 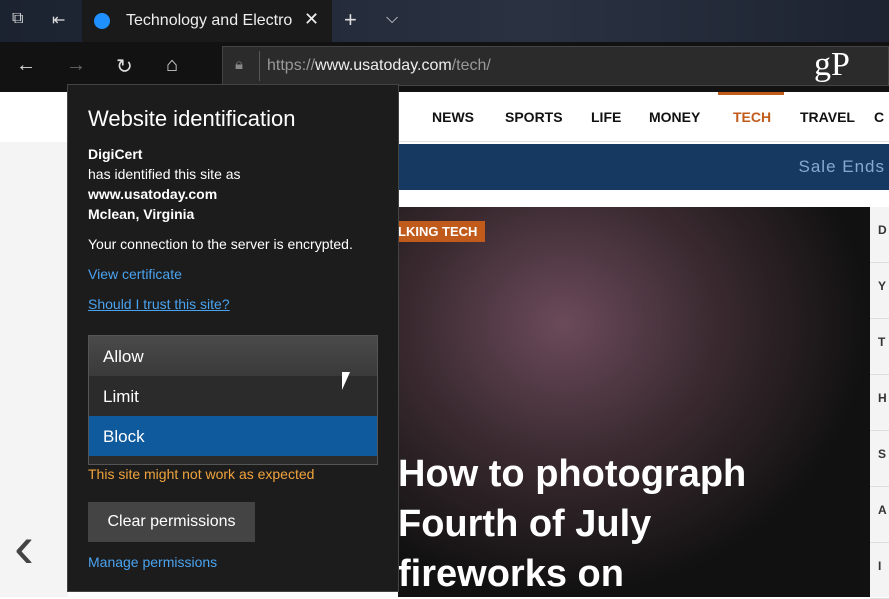 I want to click on sidebar-item: T, so click(x=879, y=347).